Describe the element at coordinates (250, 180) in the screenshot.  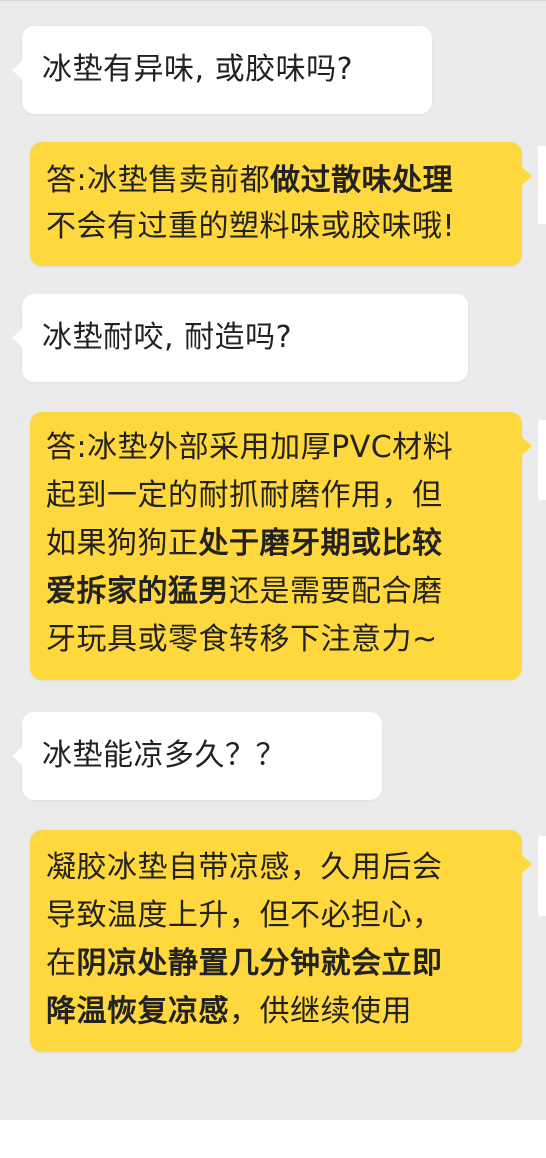
I see `answer-1-line-1: 答:冰垫售卖前都做过散味处理` at that location.